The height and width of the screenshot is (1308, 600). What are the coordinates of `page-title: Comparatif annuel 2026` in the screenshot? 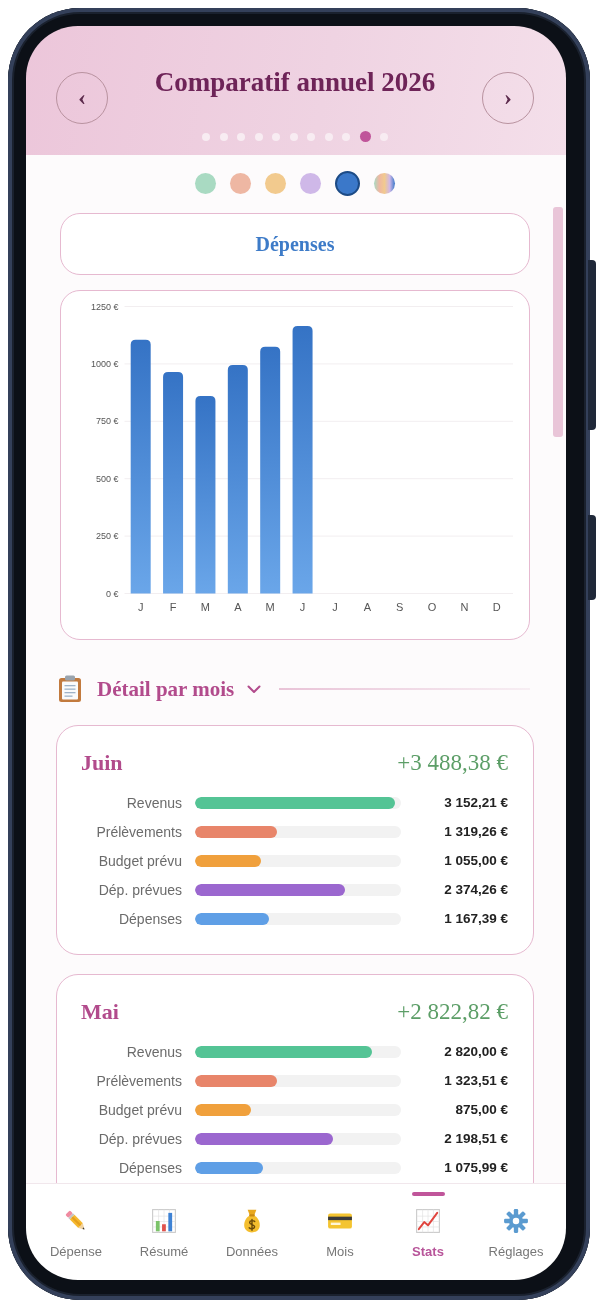 It's located at (295, 82).